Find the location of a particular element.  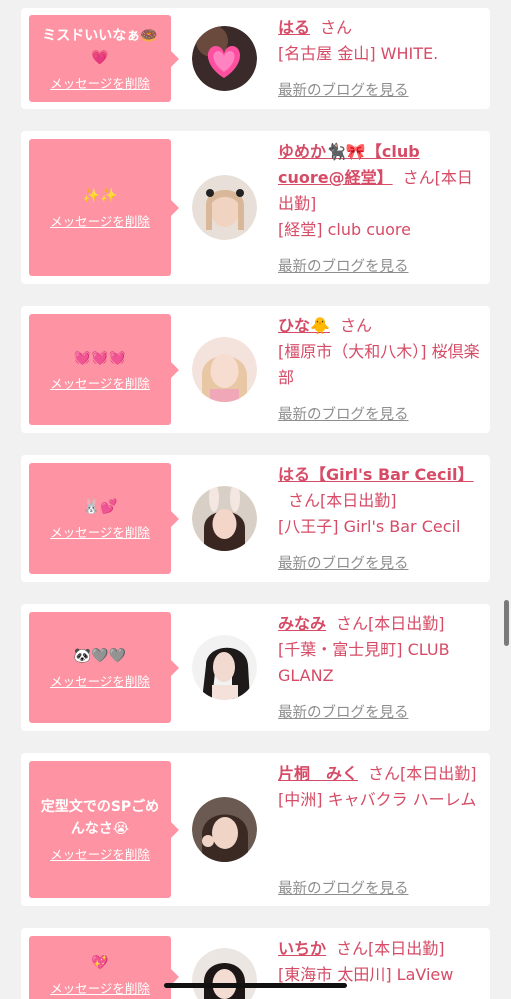

message-bubble: 定型文でのSPごめんなさ😭 メッセージを削除 is located at coordinates (104, 829).